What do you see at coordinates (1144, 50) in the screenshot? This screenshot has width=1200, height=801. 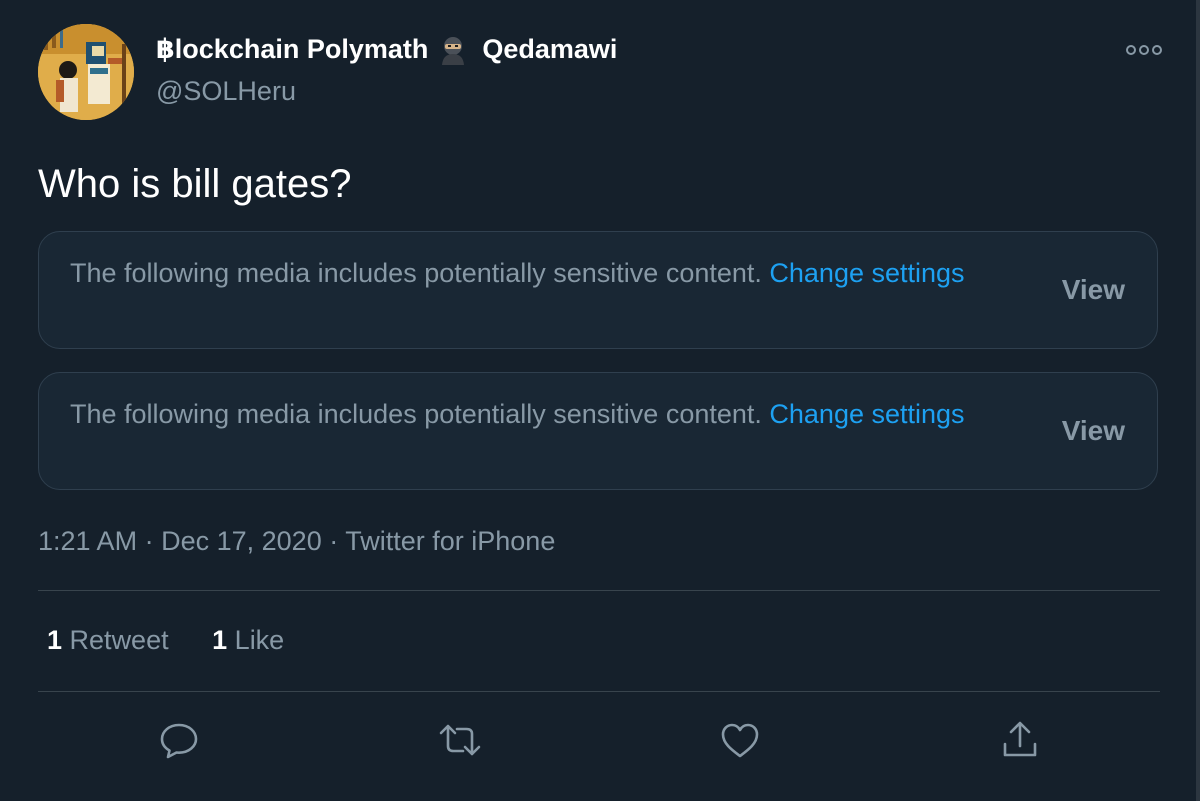 I see `more-options-icon` at bounding box center [1144, 50].